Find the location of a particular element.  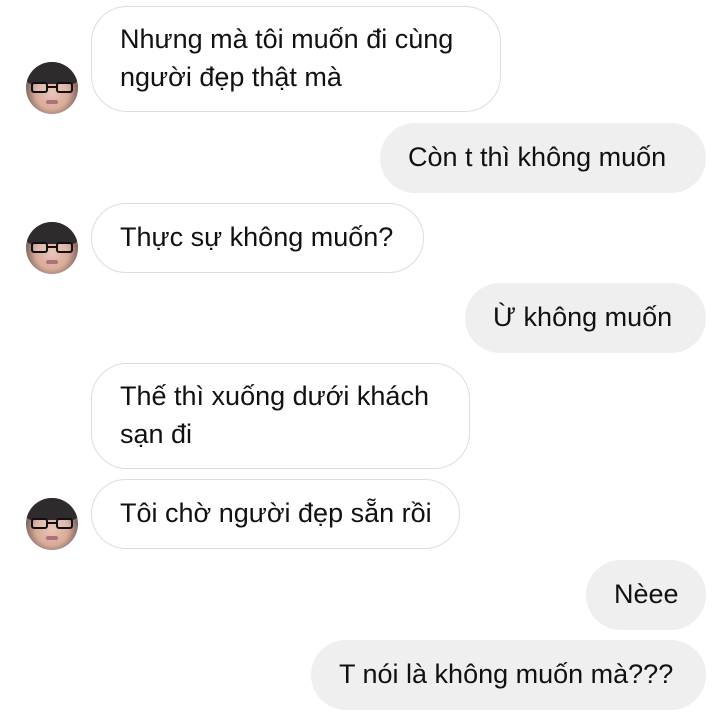

outgoing-message-bubble: Còn t thì không muốn is located at coordinates (543, 158).